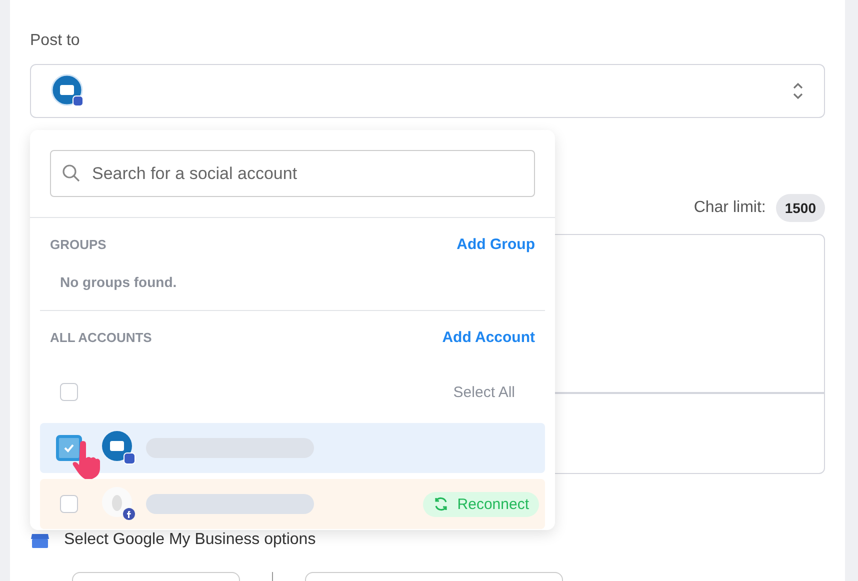 The width and height of the screenshot is (858, 581). What do you see at coordinates (292, 504) in the screenshot?
I see `account-row: Reconnect` at bounding box center [292, 504].